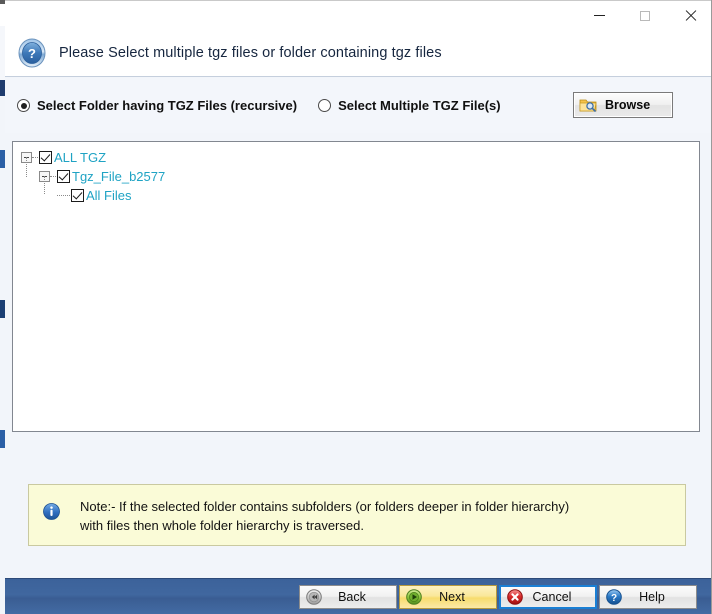 This screenshot has width=712, height=614. What do you see at coordinates (80, 157) in the screenshot?
I see `tree-node-label: ALL TGZ` at bounding box center [80, 157].